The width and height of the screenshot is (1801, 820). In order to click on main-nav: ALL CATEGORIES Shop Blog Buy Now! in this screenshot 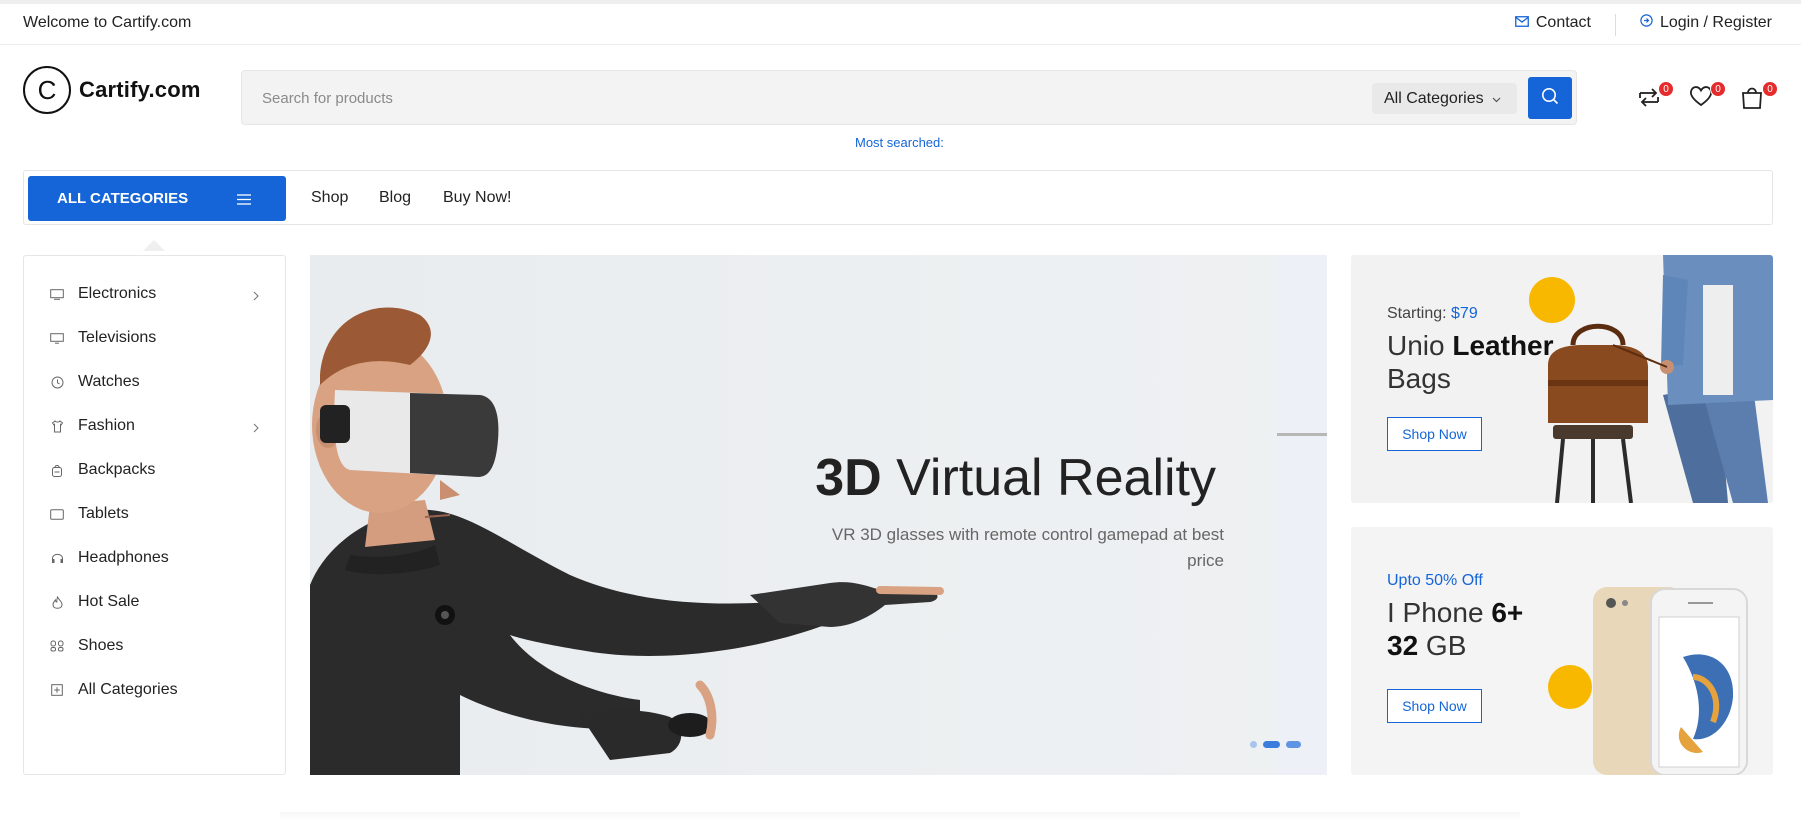, I will do `click(898, 197)`.